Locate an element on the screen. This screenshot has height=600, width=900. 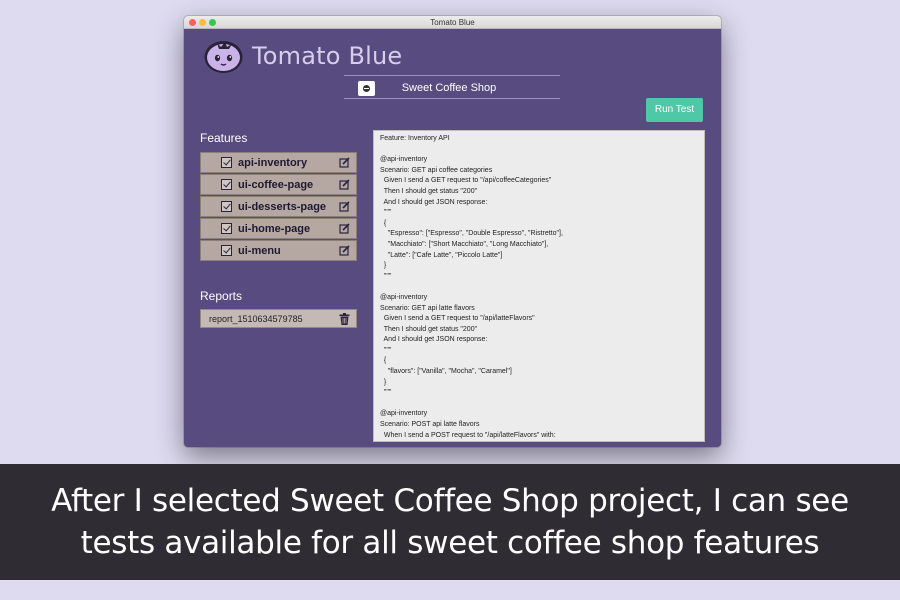
selected-project: Sweet Coffee Shop is located at coordinates (449, 88).